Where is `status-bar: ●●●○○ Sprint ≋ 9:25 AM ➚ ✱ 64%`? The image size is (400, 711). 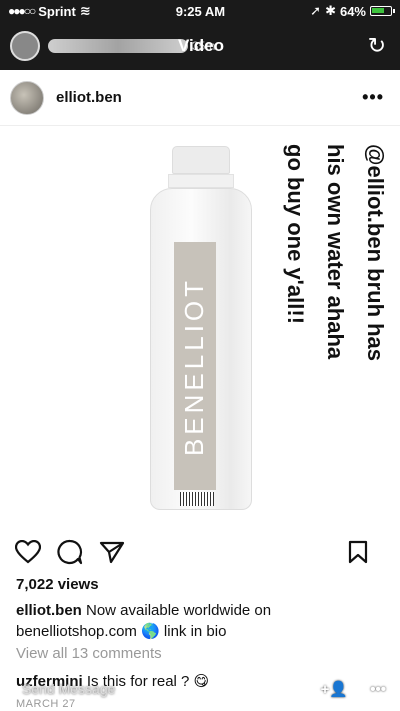
status-bar: ●●●○○ Sprint ≋ 9:25 AM ➚ ✱ 64% is located at coordinates (200, 11).